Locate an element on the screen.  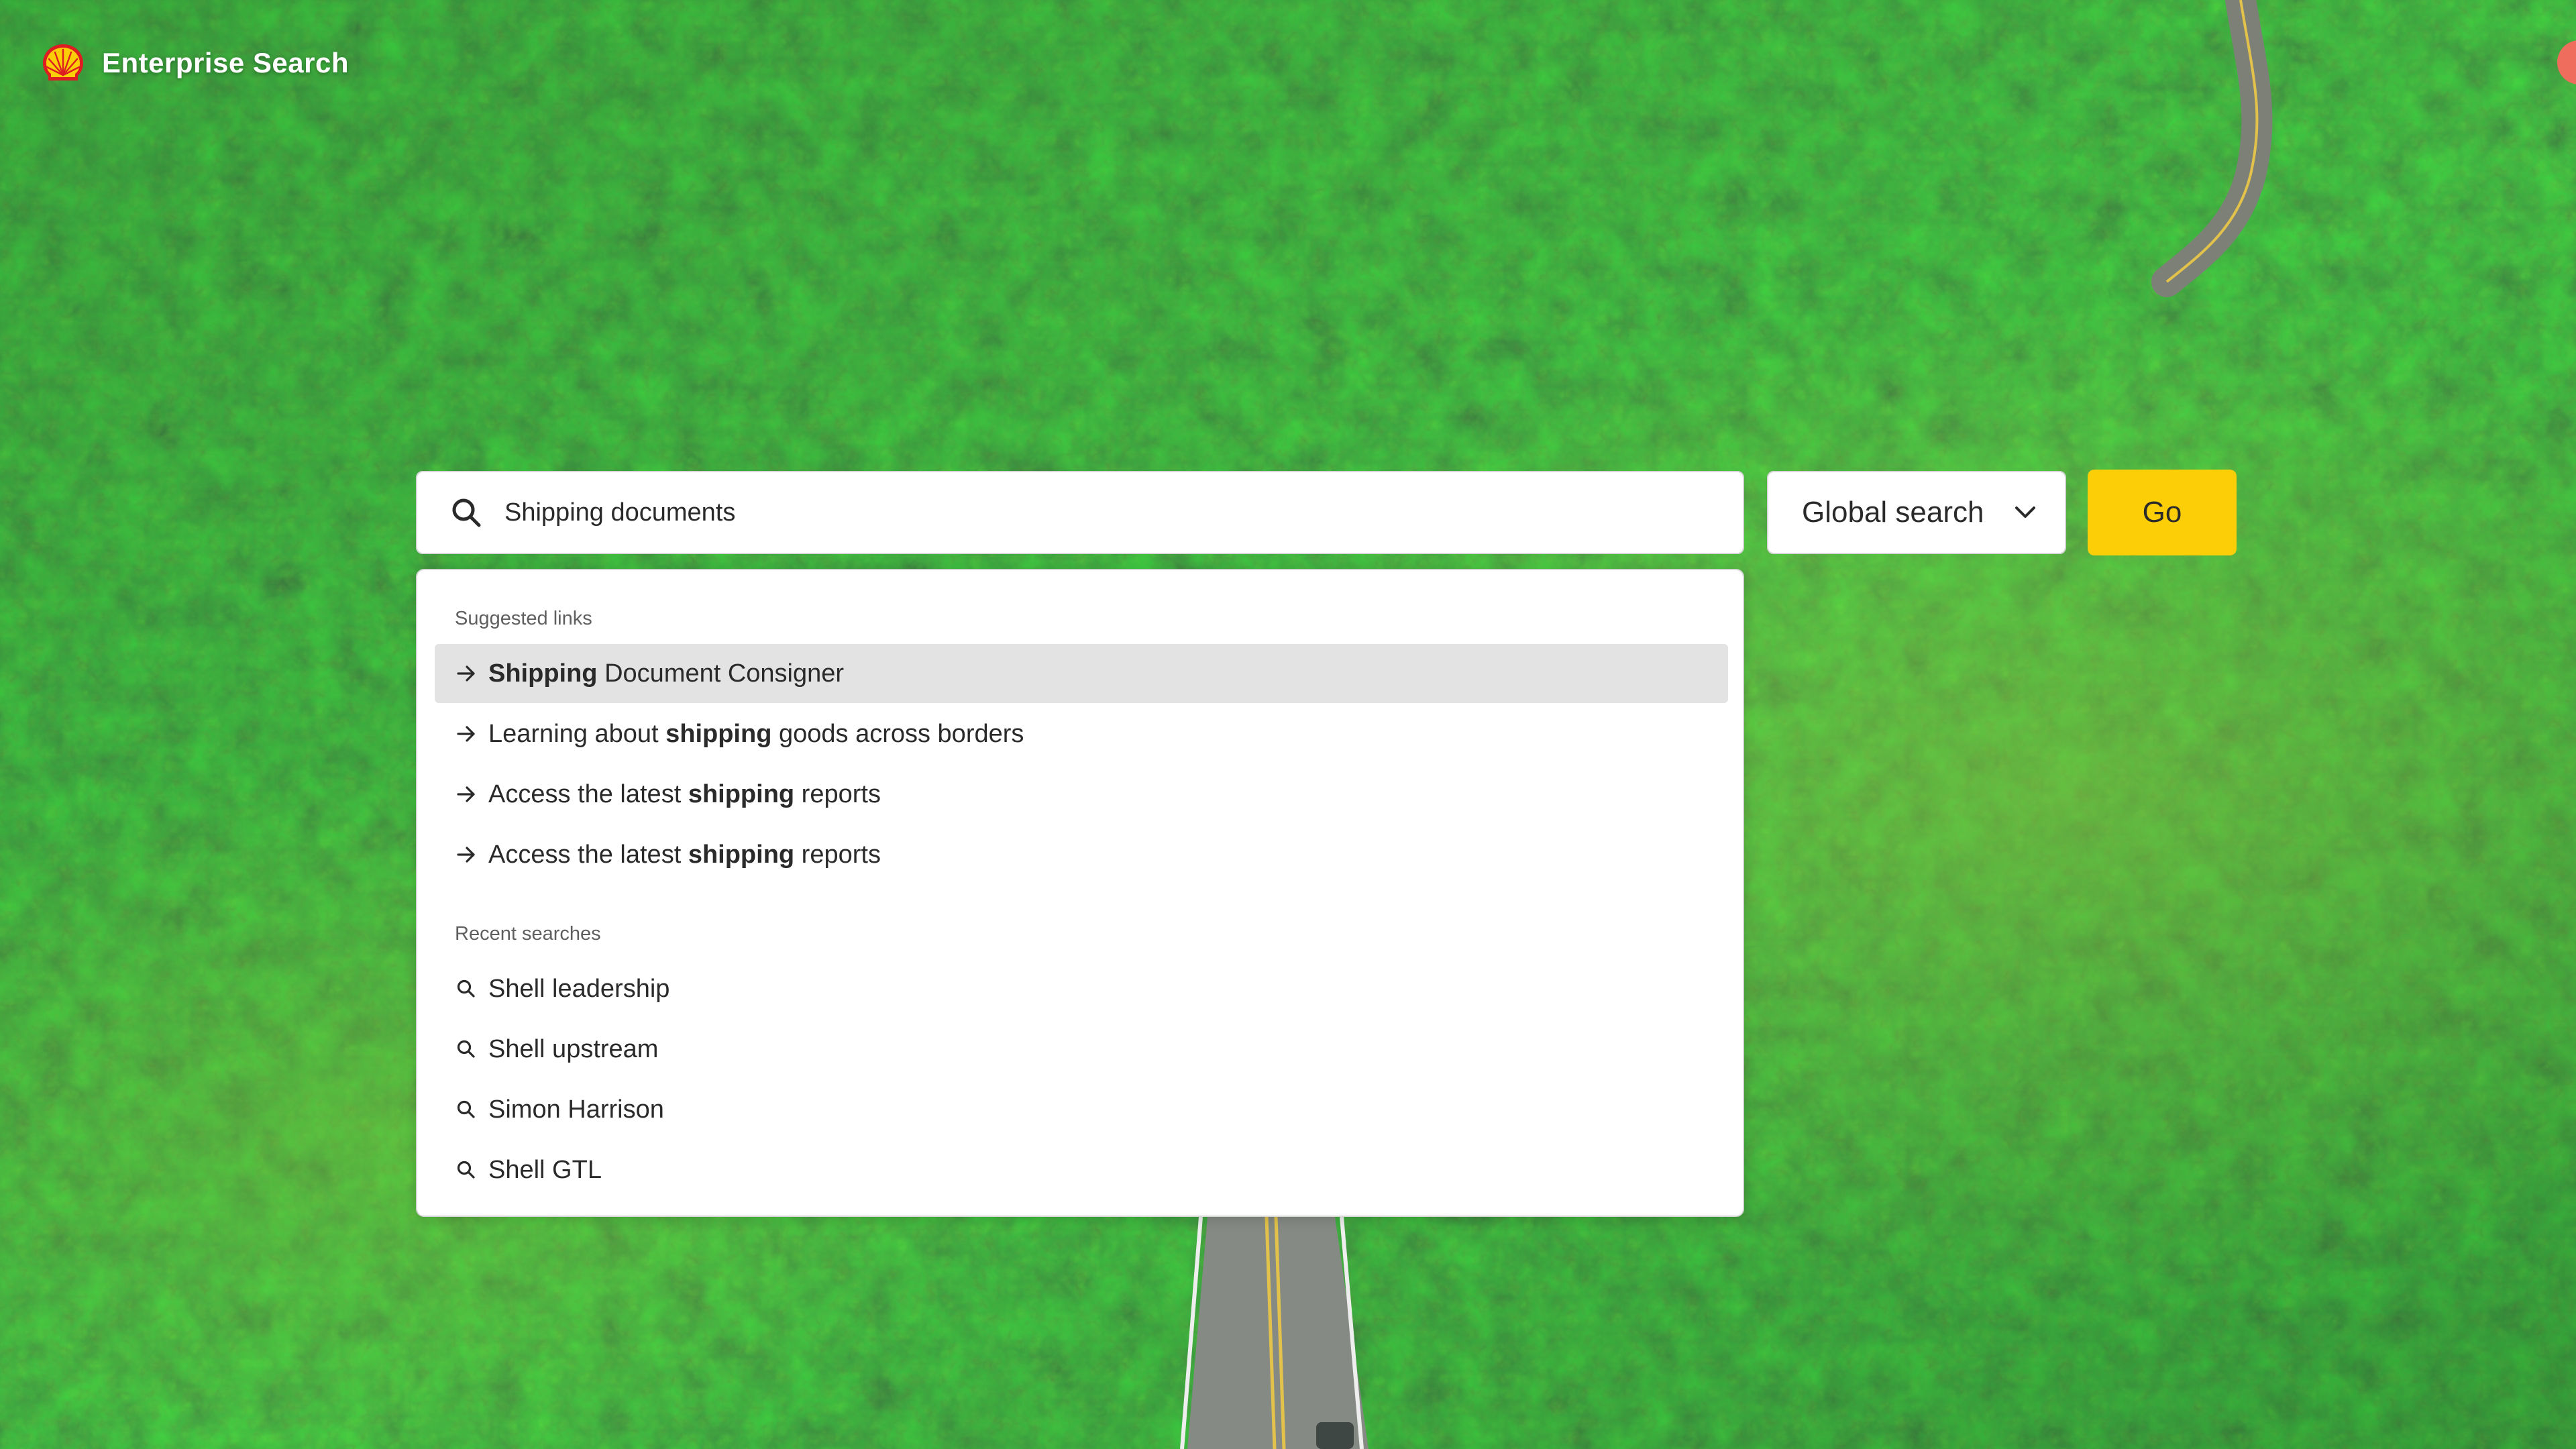
shell-pecten-icon is located at coordinates (63, 62).